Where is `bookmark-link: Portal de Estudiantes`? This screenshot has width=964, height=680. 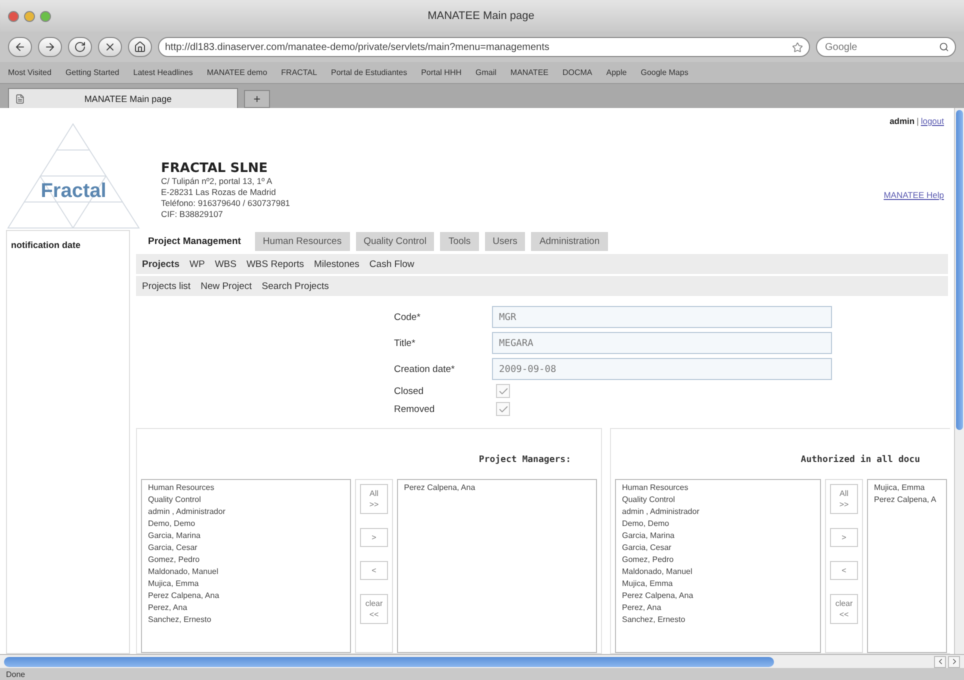 bookmark-link: Portal de Estudiantes is located at coordinates (369, 72).